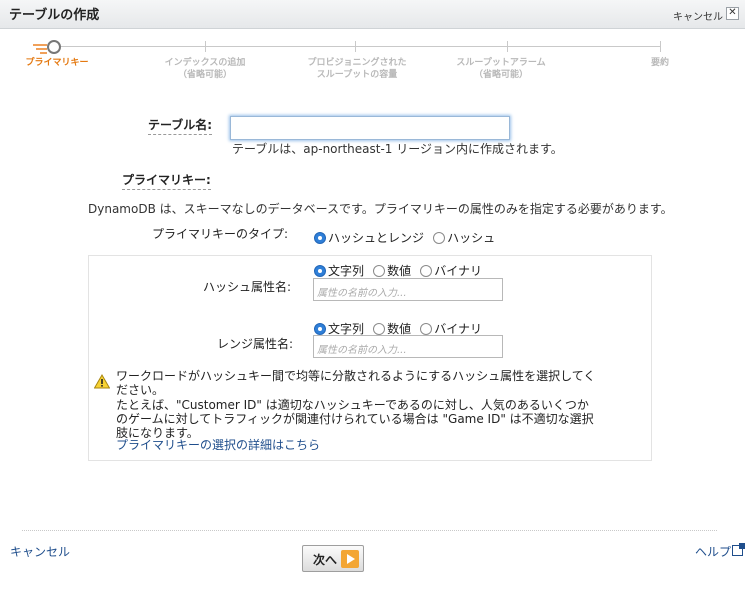  What do you see at coordinates (247, 287) in the screenshot?
I see `hash-attr-label: ハッシュ属性名:` at bounding box center [247, 287].